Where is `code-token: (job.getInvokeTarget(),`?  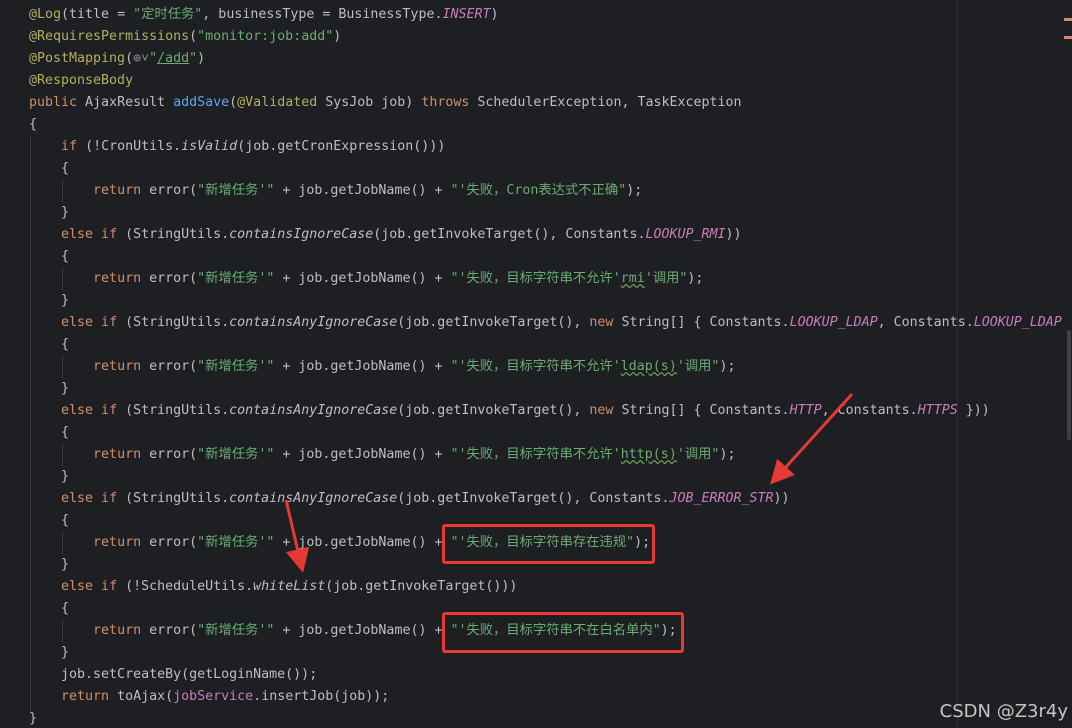
code-token: (job.getInvokeTarget(), is located at coordinates (493, 322).